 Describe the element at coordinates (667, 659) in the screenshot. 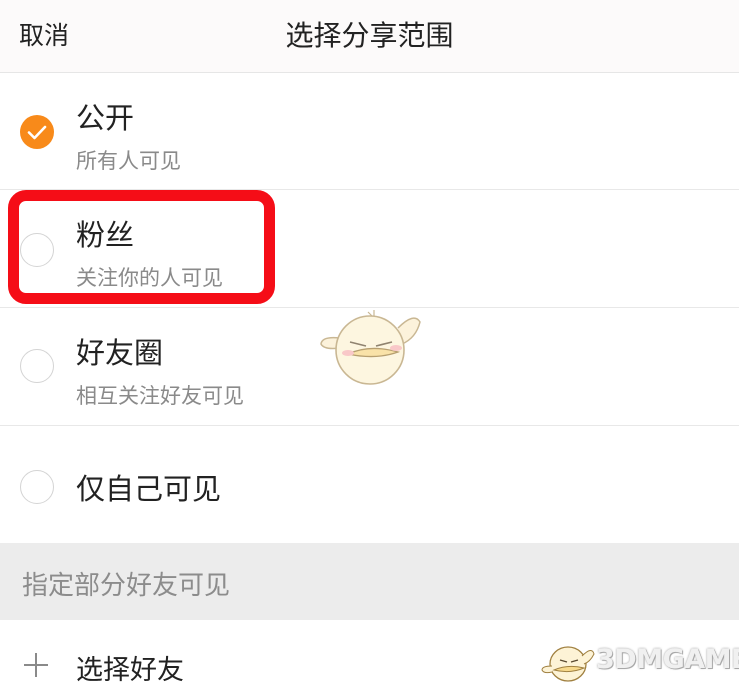

I see `watermark-text: 3DMGAME` at that location.